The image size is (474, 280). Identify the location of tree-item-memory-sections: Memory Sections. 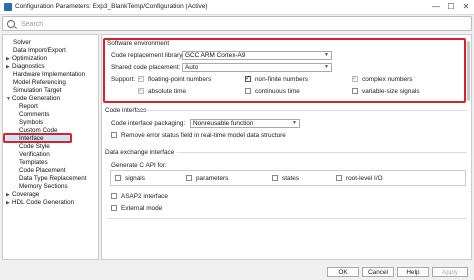
(43, 187).